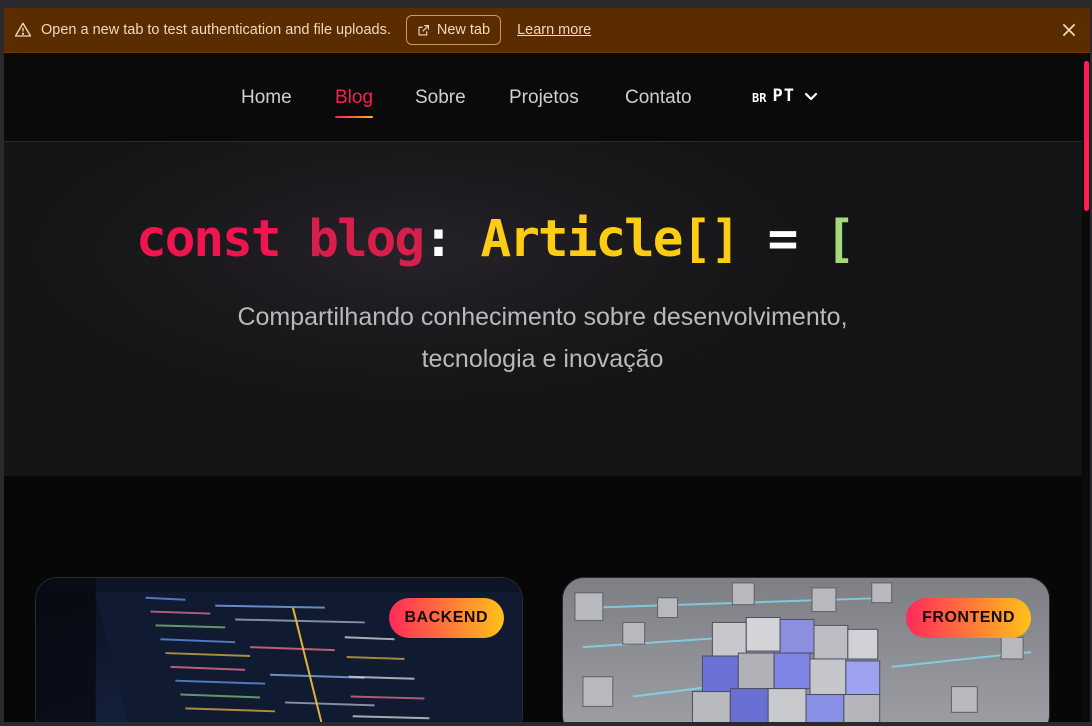 The image size is (1092, 726). I want to click on category-badge: FRONTEND, so click(968, 618).